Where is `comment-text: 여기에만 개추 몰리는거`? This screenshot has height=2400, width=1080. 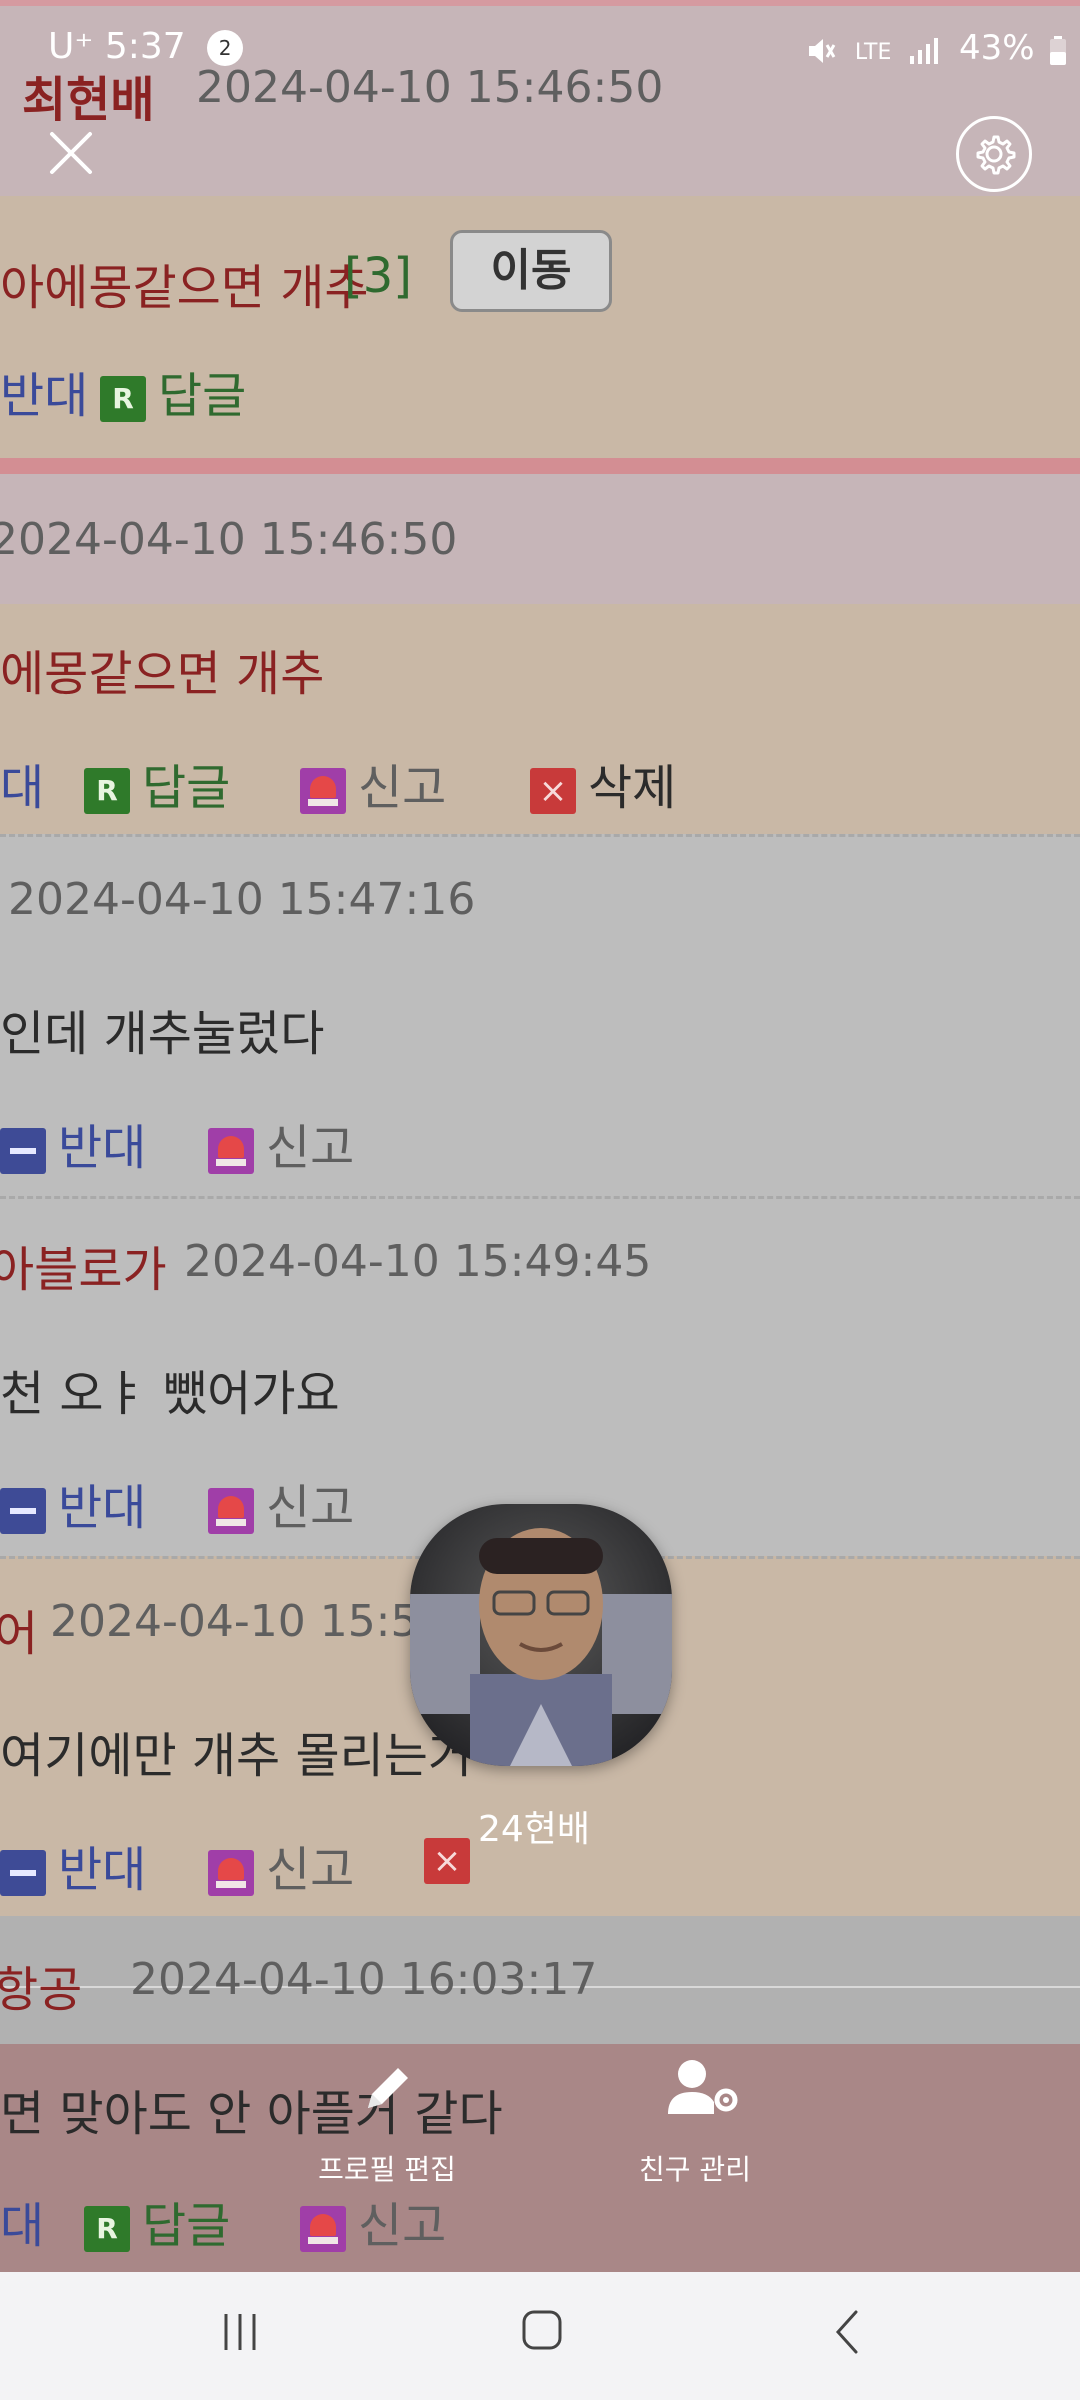
comment-text: 여기에만 개추 몰리는거 is located at coordinates (236, 1756).